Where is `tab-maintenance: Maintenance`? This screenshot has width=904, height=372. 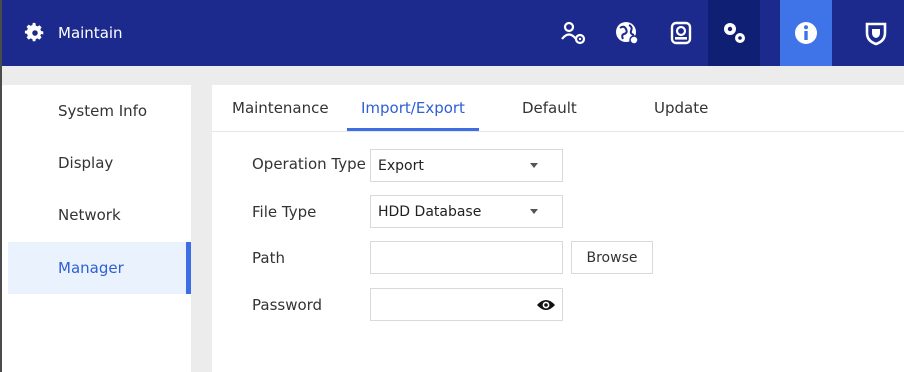
tab-maintenance: Maintenance is located at coordinates (280, 108).